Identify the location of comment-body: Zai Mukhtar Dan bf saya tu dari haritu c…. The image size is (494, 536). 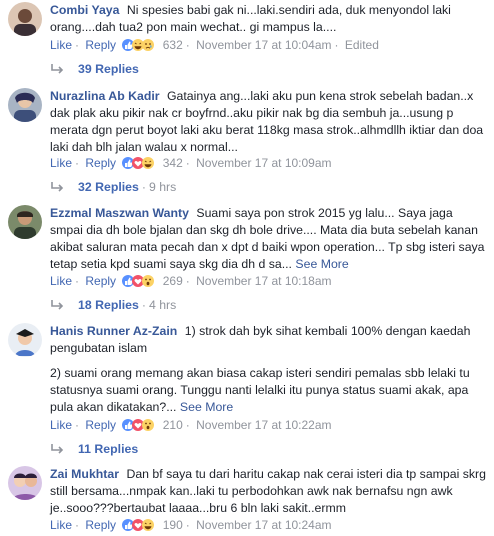
(268, 491).